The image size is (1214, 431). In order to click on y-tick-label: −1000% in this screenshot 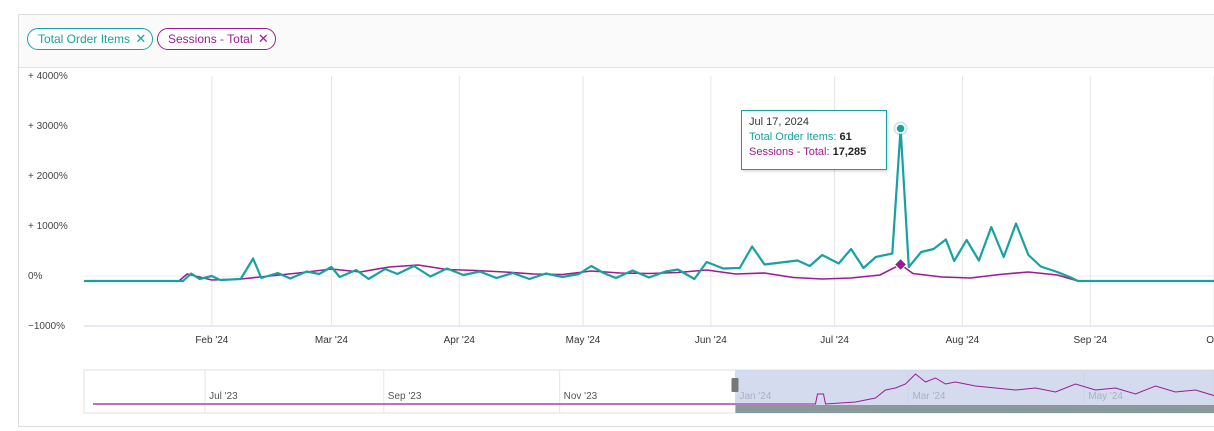, I will do `click(46, 326)`.